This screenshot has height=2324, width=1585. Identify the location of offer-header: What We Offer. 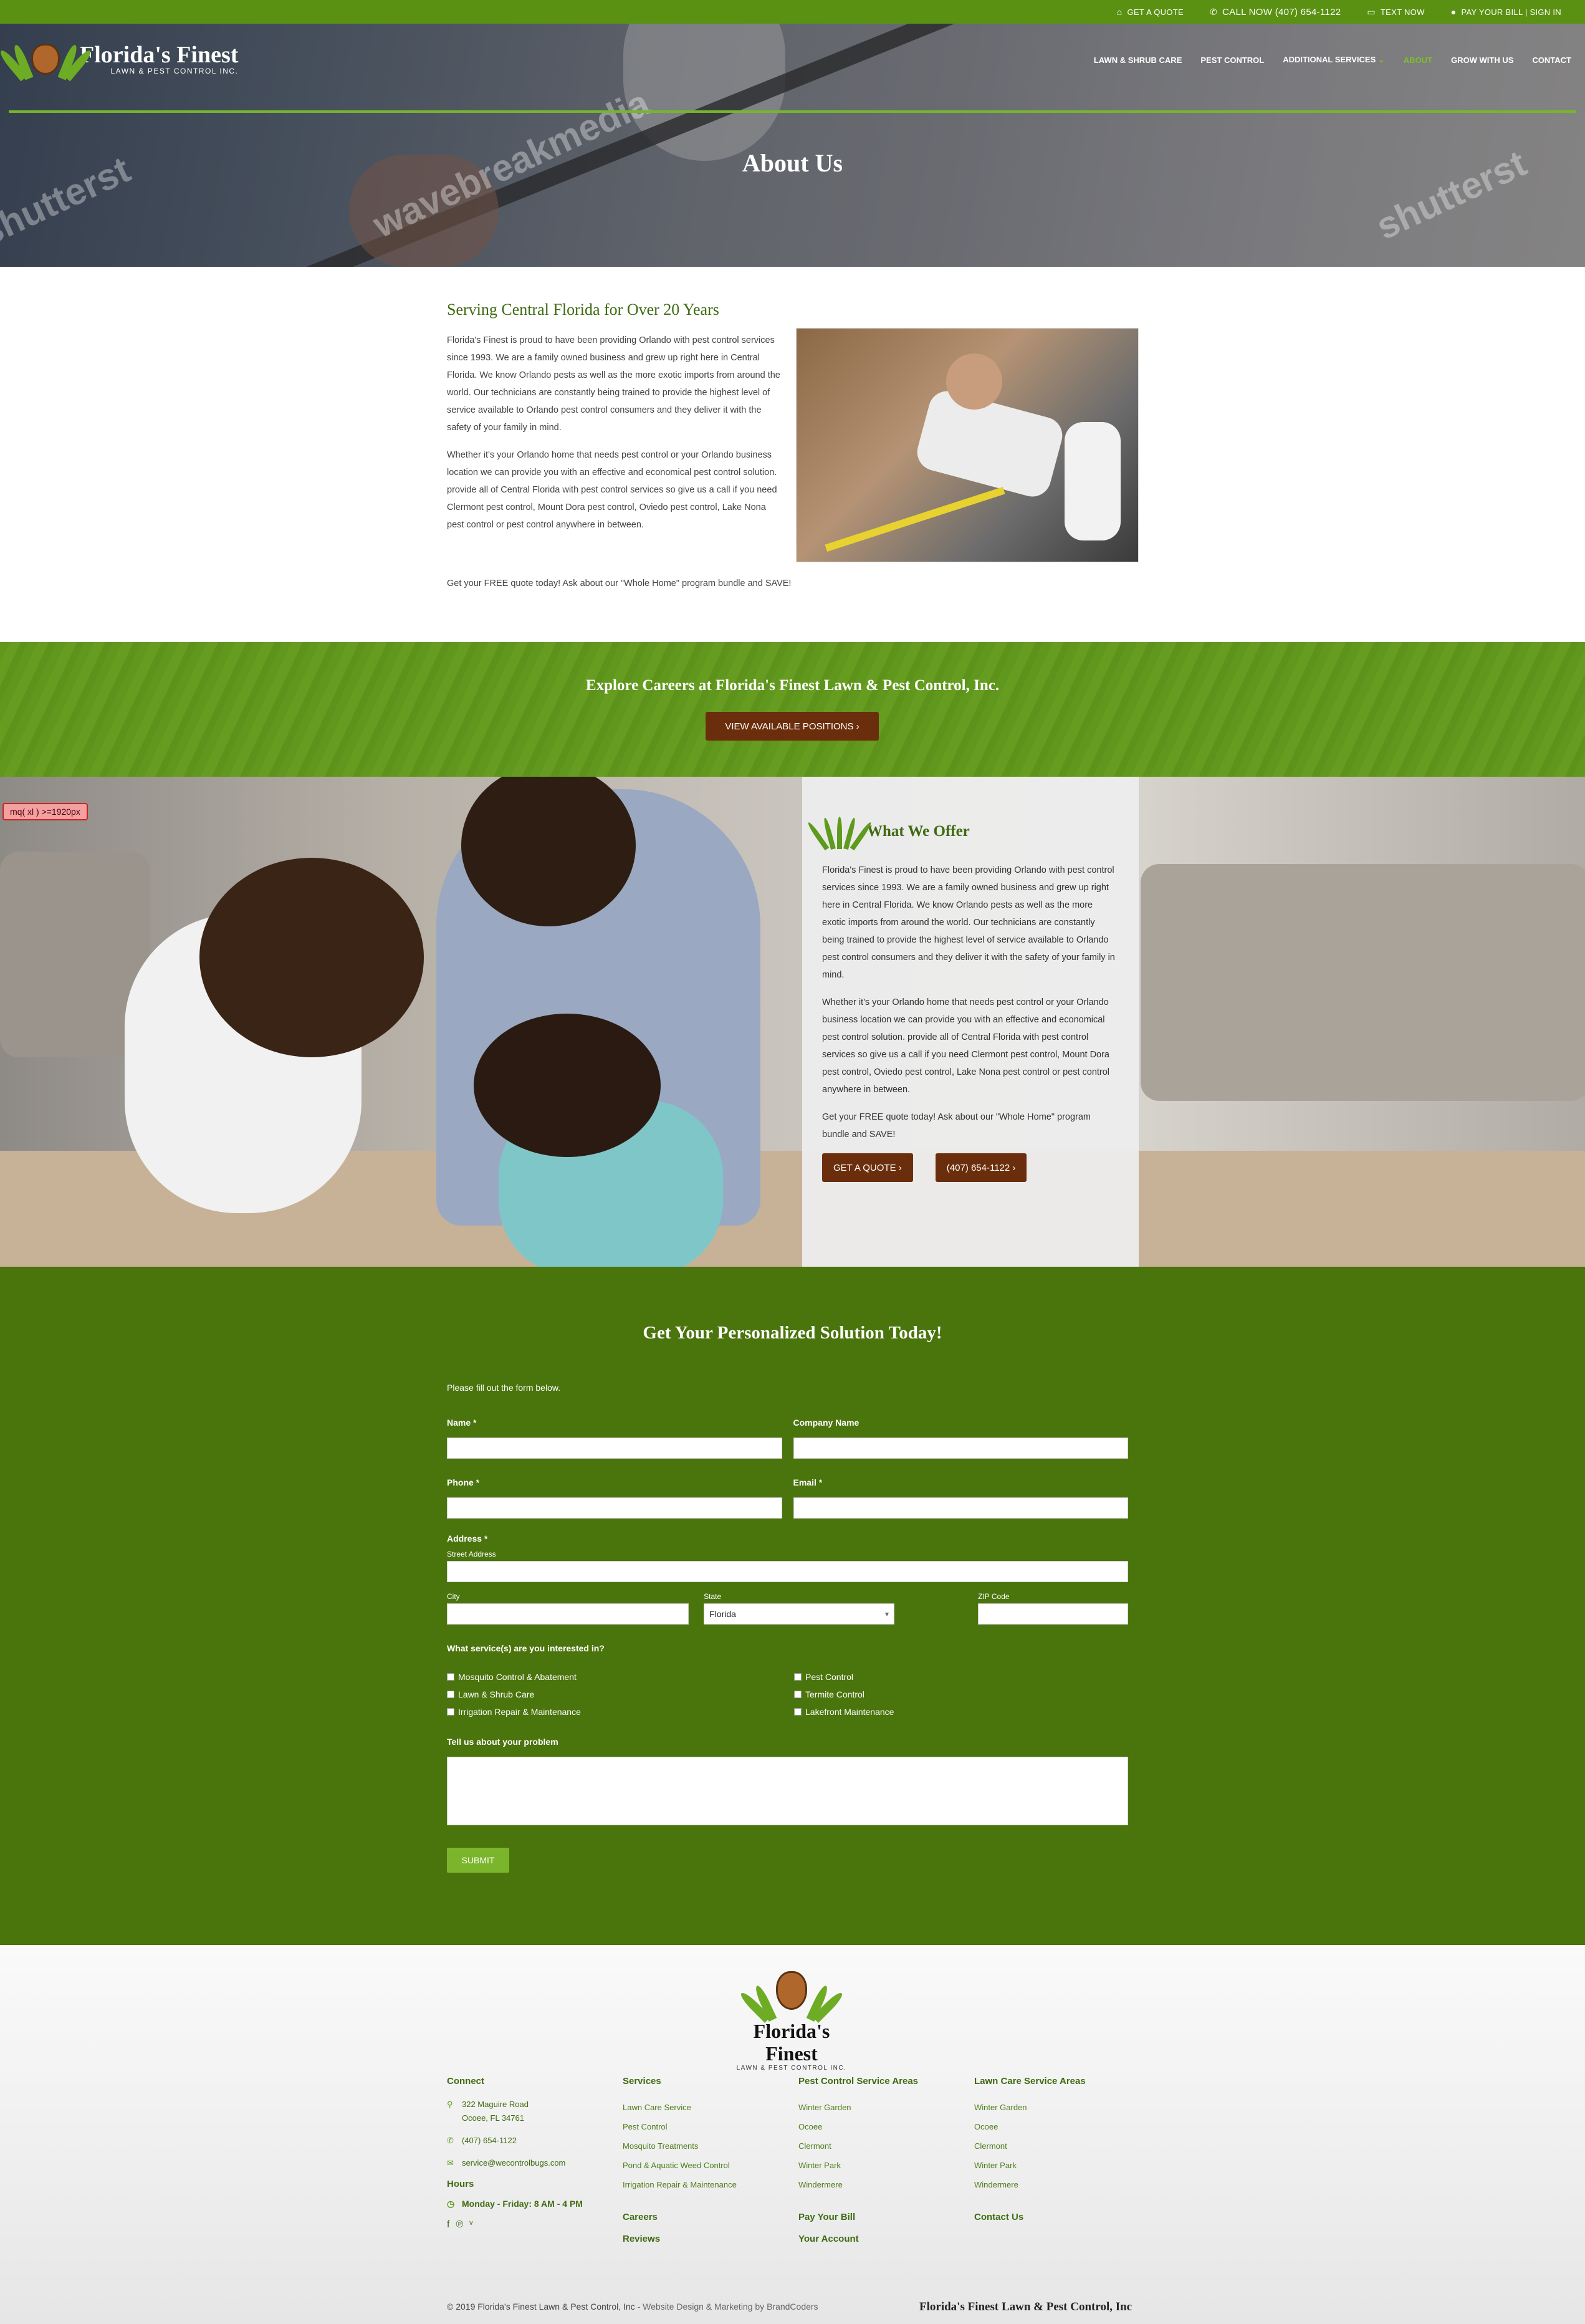
(962, 832).